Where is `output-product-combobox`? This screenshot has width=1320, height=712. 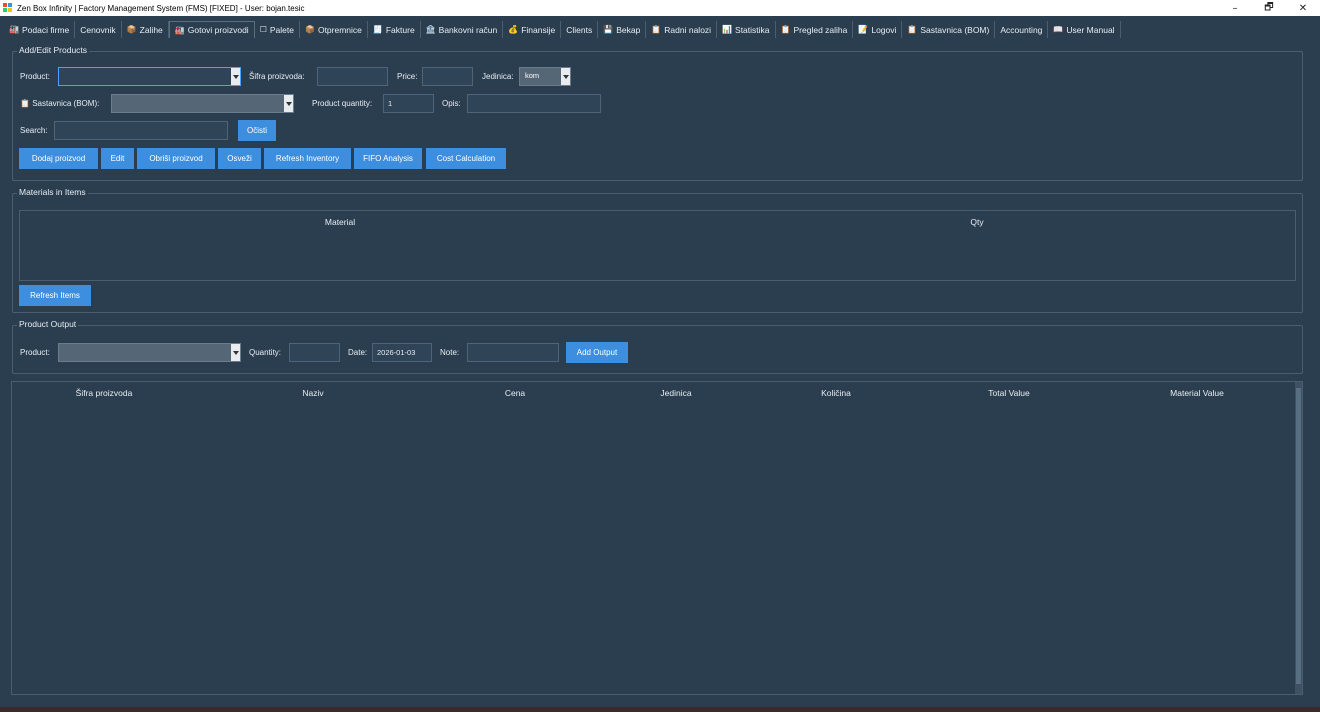
output-product-combobox is located at coordinates (149, 352).